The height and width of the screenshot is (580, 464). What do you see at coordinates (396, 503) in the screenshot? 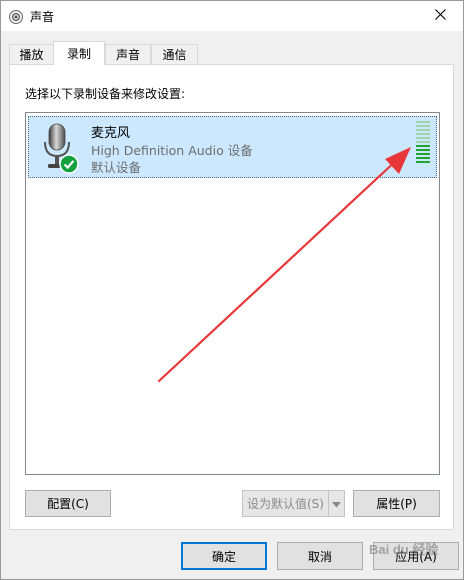
I see `properties-button: 属性(P)` at bounding box center [396, 503].